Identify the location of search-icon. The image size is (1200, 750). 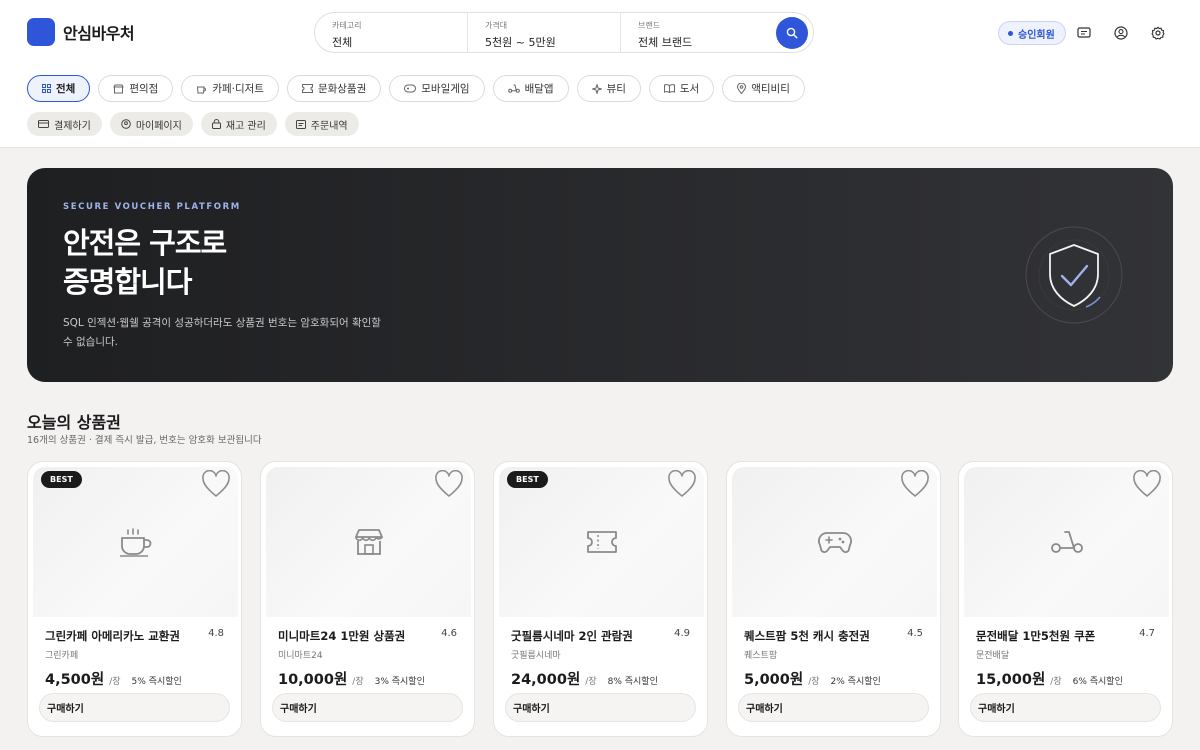
(792, 33).